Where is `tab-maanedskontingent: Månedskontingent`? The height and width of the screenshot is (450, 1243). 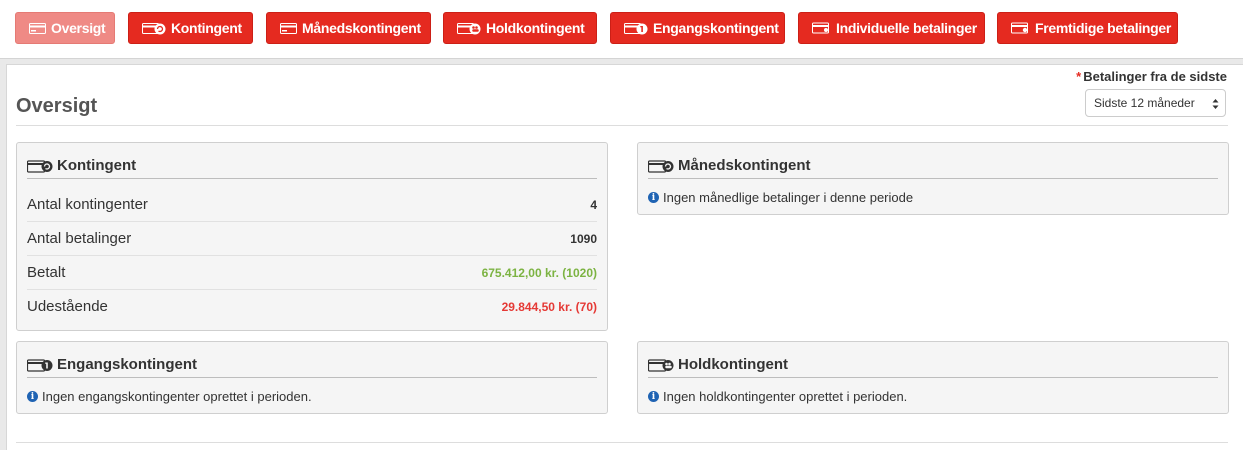 tab-maanedskontingent: Månedskontingent is located at coordinates (348, 28).